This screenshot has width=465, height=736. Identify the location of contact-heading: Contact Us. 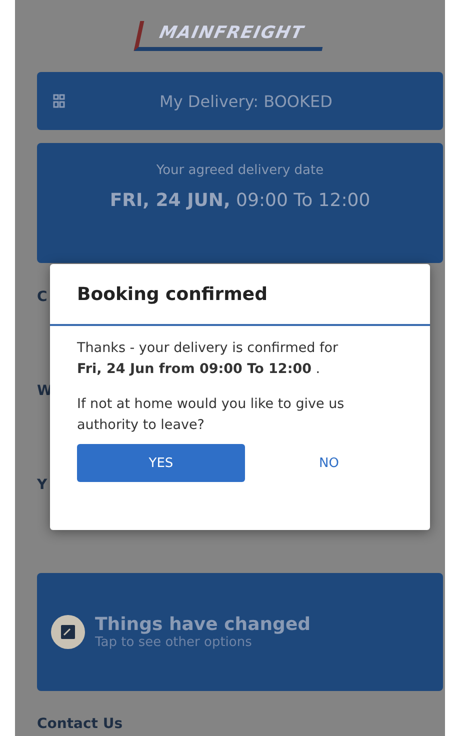
(80, 724).